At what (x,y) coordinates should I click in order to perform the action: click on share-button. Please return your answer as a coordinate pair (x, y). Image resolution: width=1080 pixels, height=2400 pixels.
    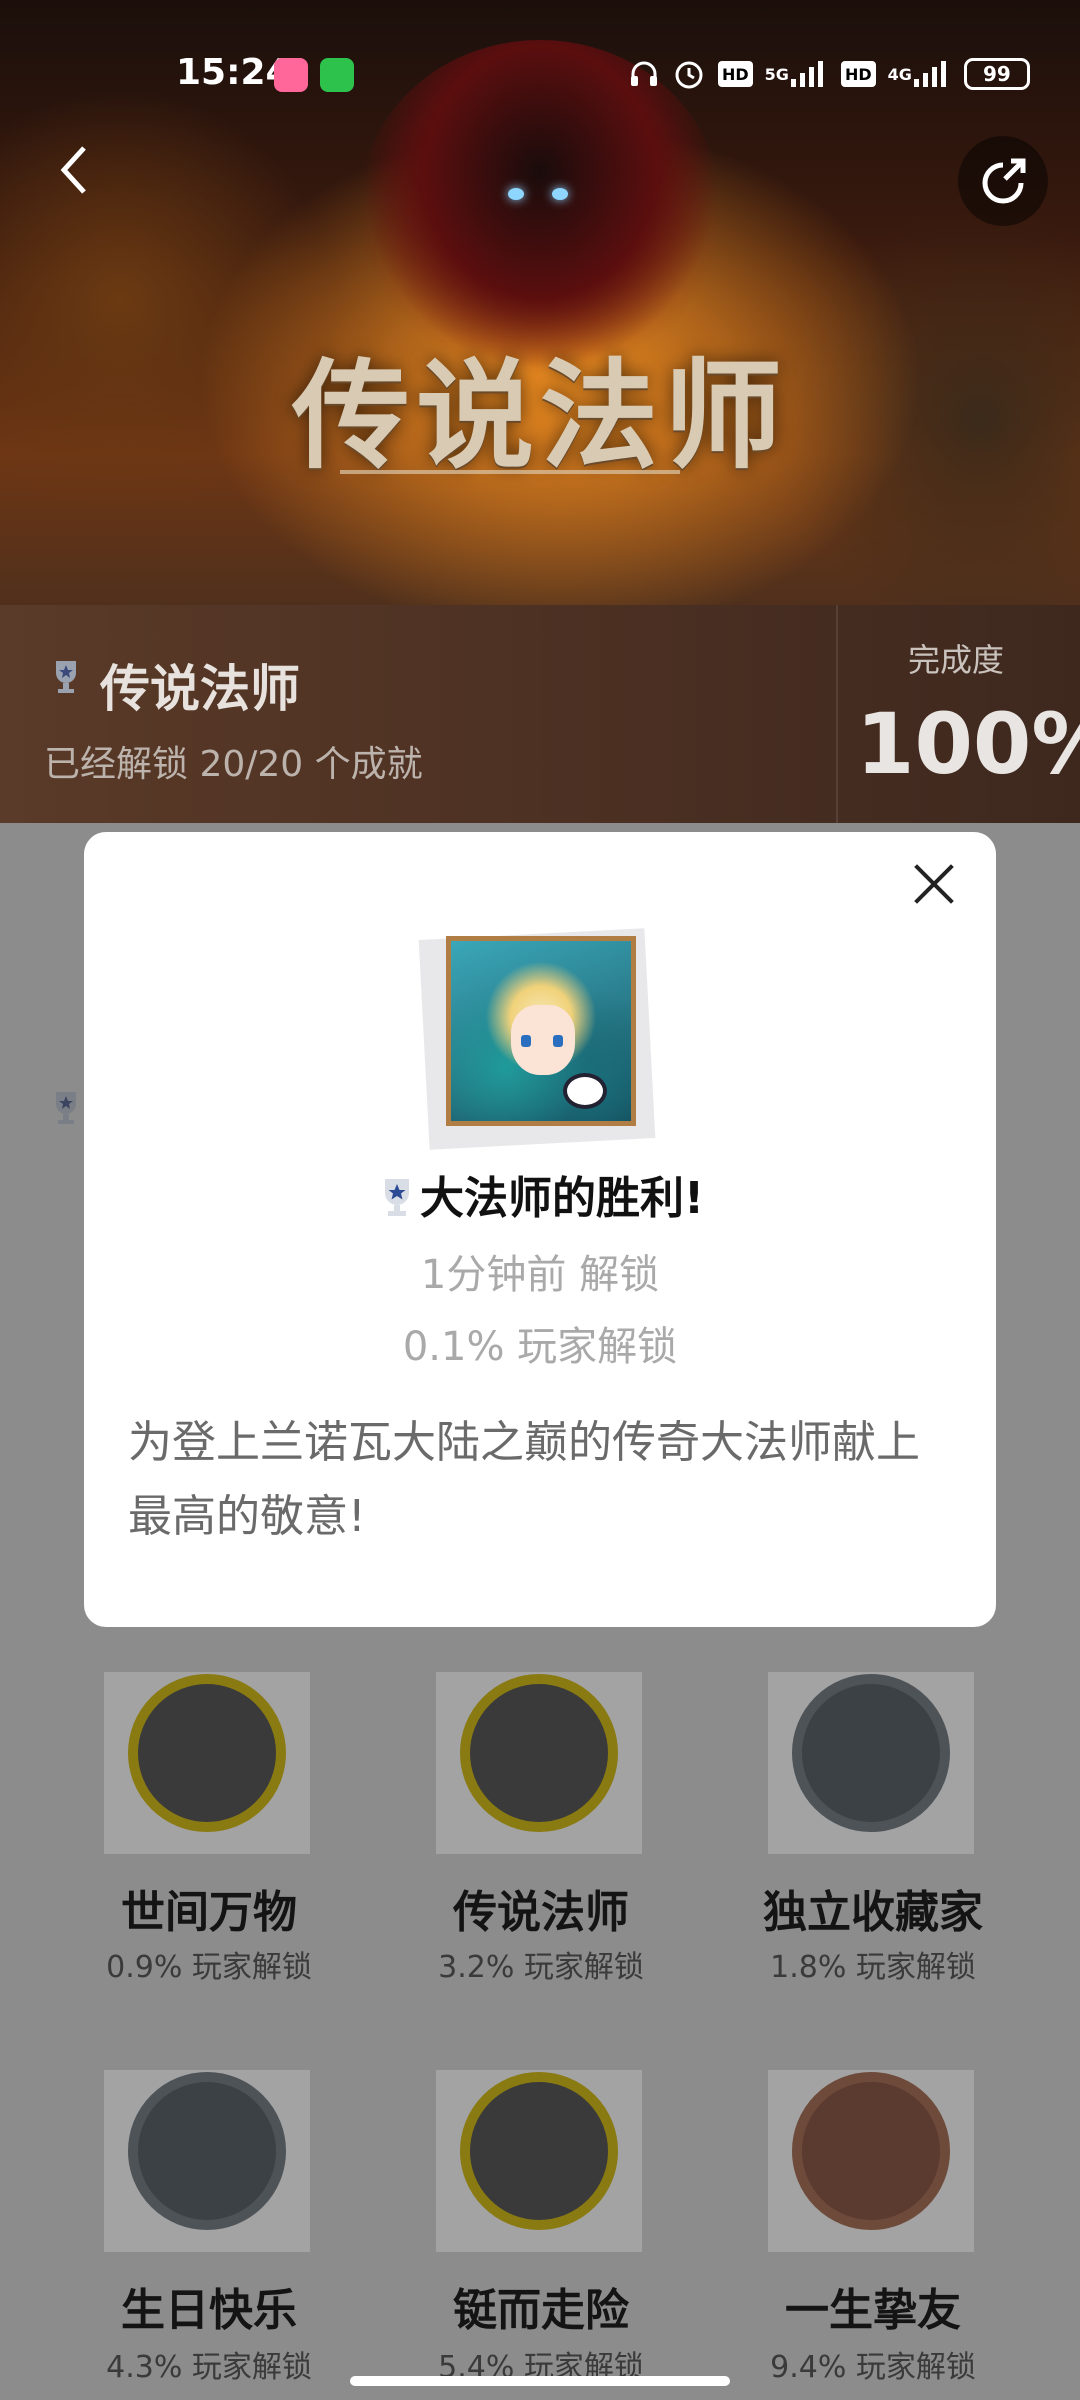
    Looking at the image, I should click on (1003, 181).